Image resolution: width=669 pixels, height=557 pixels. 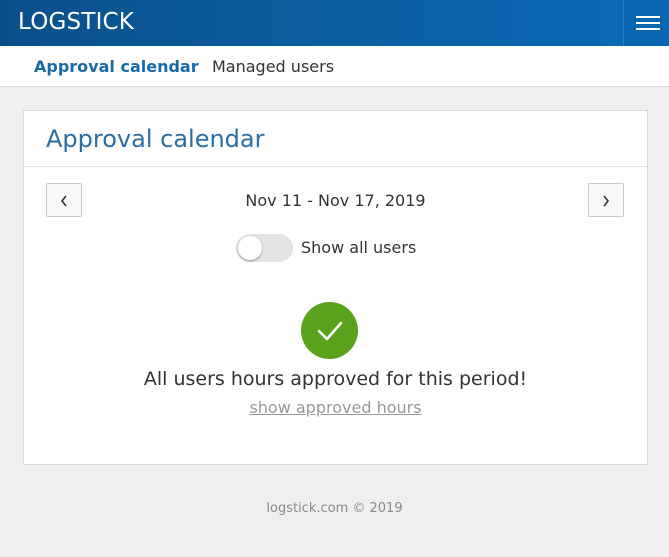 I want to click on menu-button, so click(x=646, y=23).